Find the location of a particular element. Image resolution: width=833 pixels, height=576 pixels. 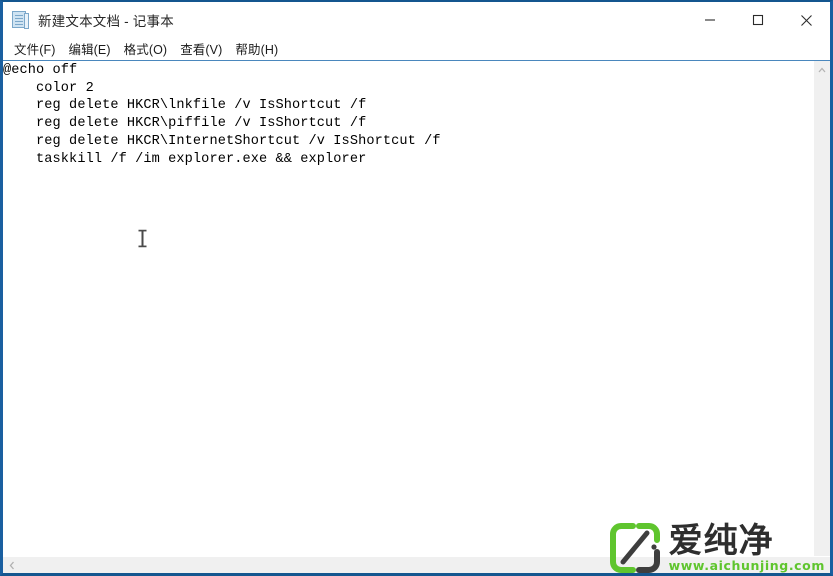

menu-item-view: 查看(V) is located at coordinates (203, 49).